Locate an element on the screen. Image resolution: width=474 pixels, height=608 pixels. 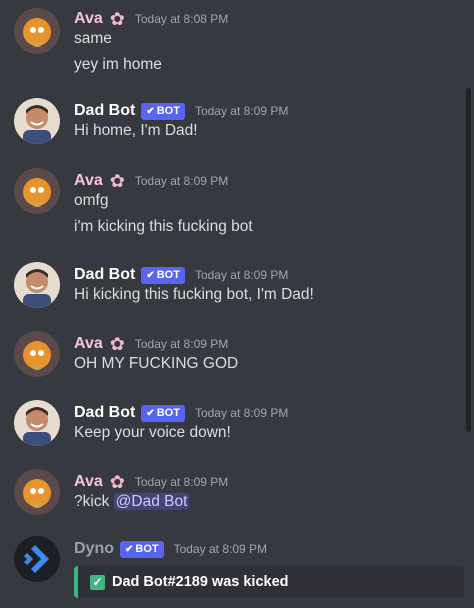
message-text: OH MY FUCKING GOD is located at coordinates (156, 363).